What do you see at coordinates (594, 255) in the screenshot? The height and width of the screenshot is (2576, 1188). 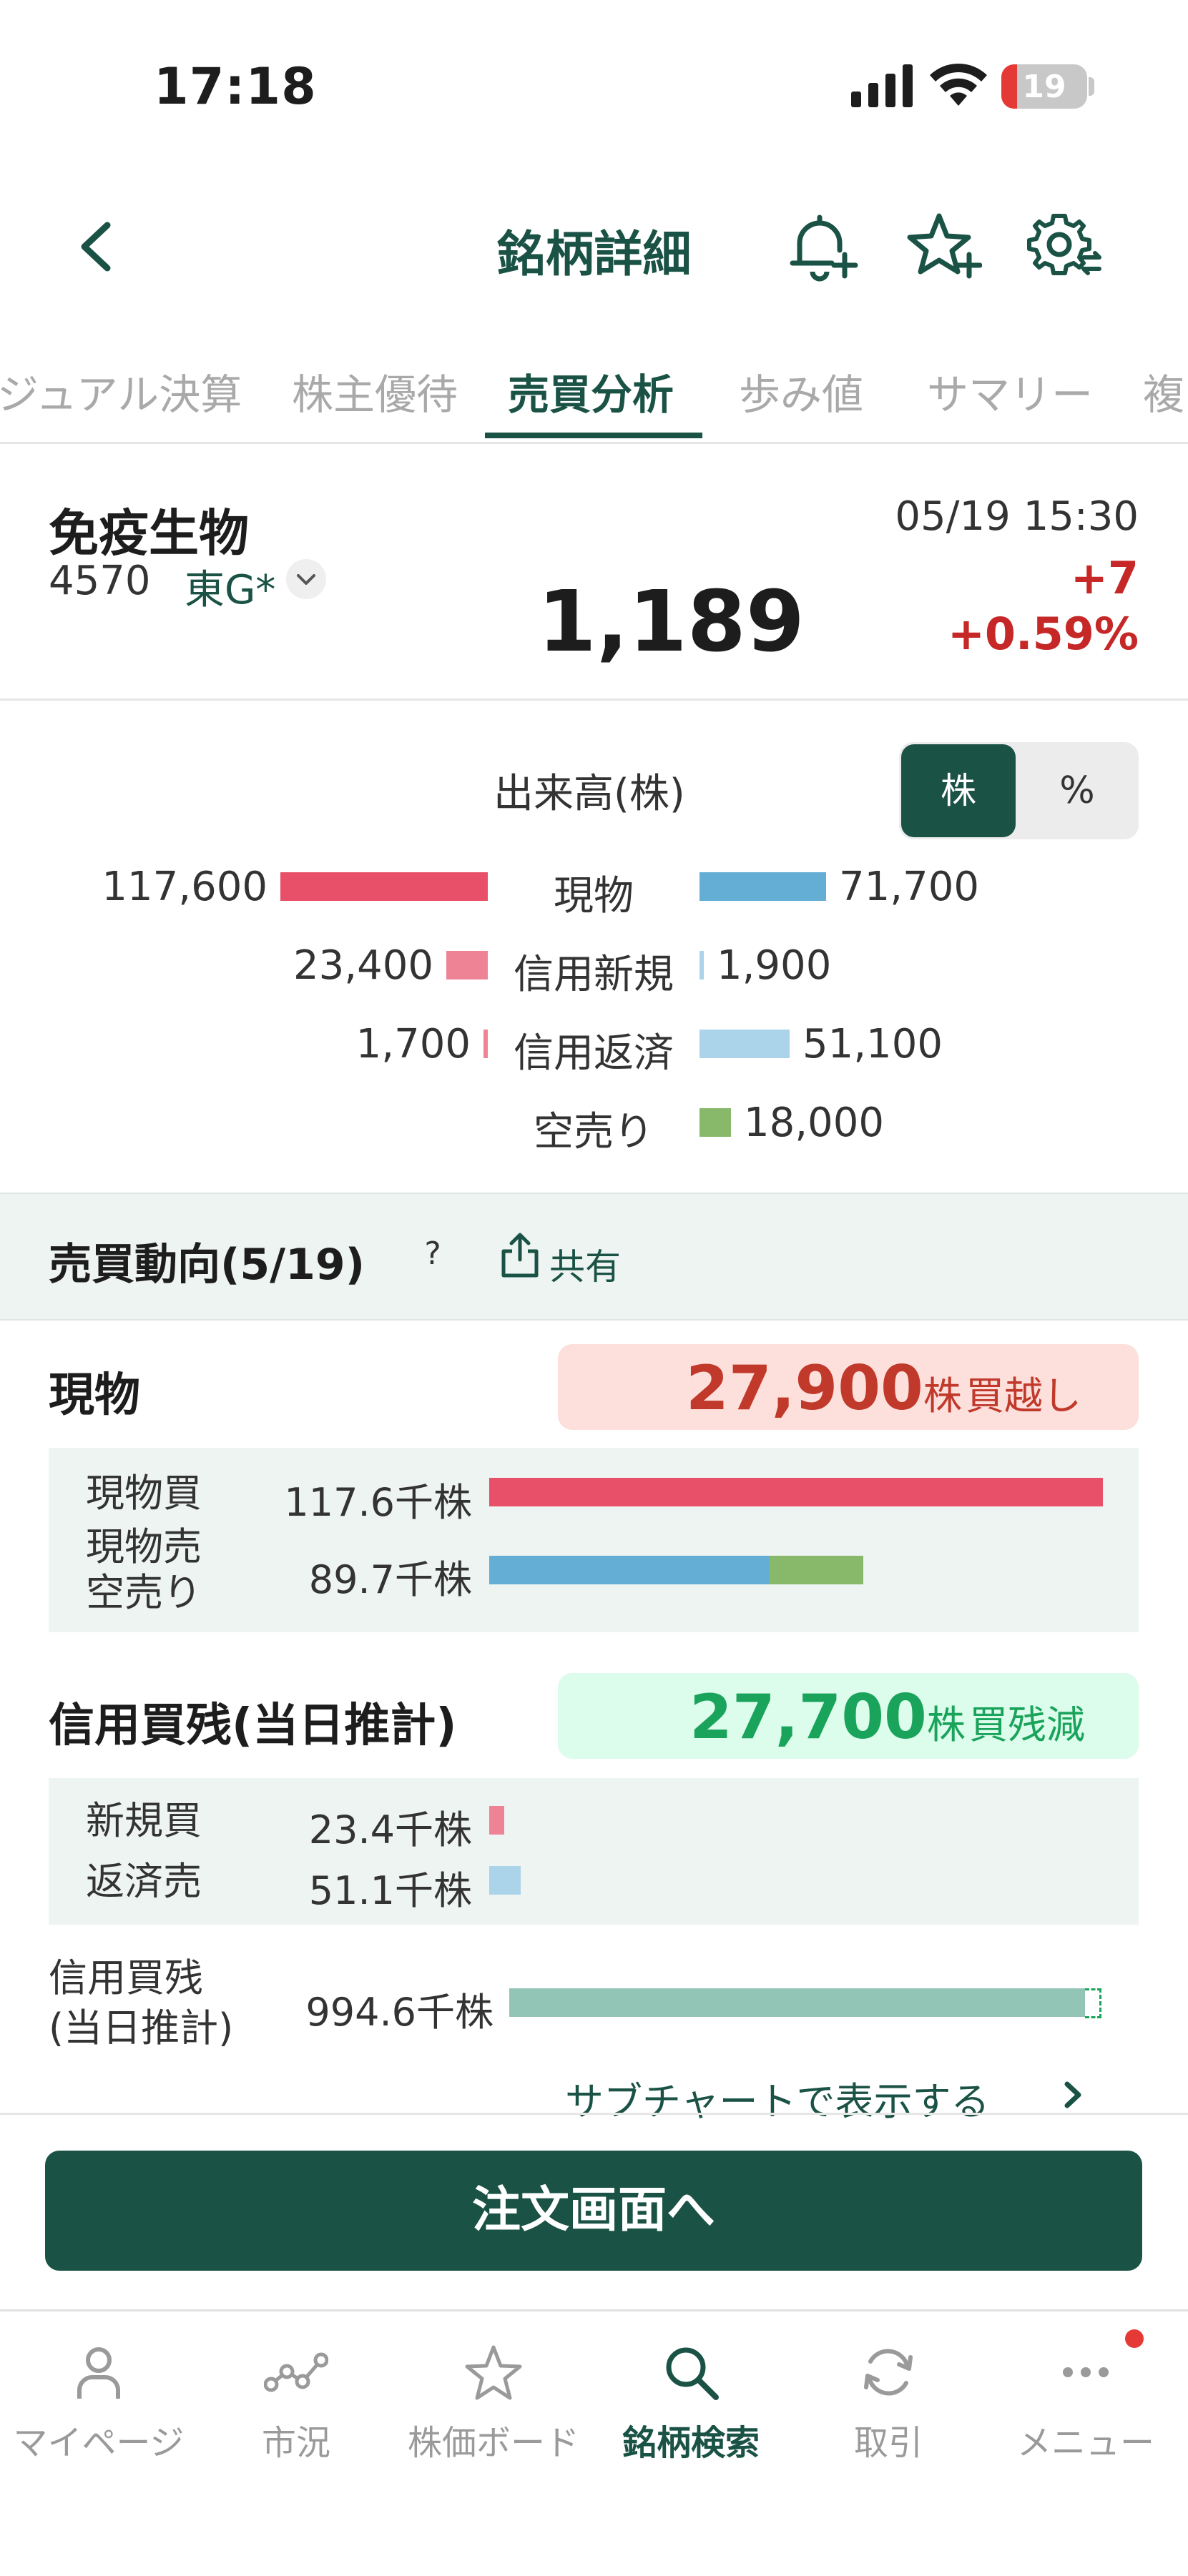 I see `page-title: 銘柄詳細` at bounding box center [594, 255].